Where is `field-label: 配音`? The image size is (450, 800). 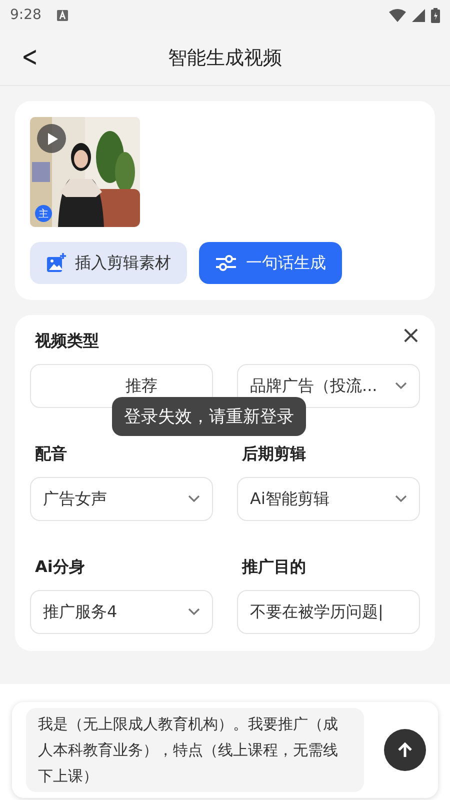
field-label: 配音 is located at coordinates (51, 454).